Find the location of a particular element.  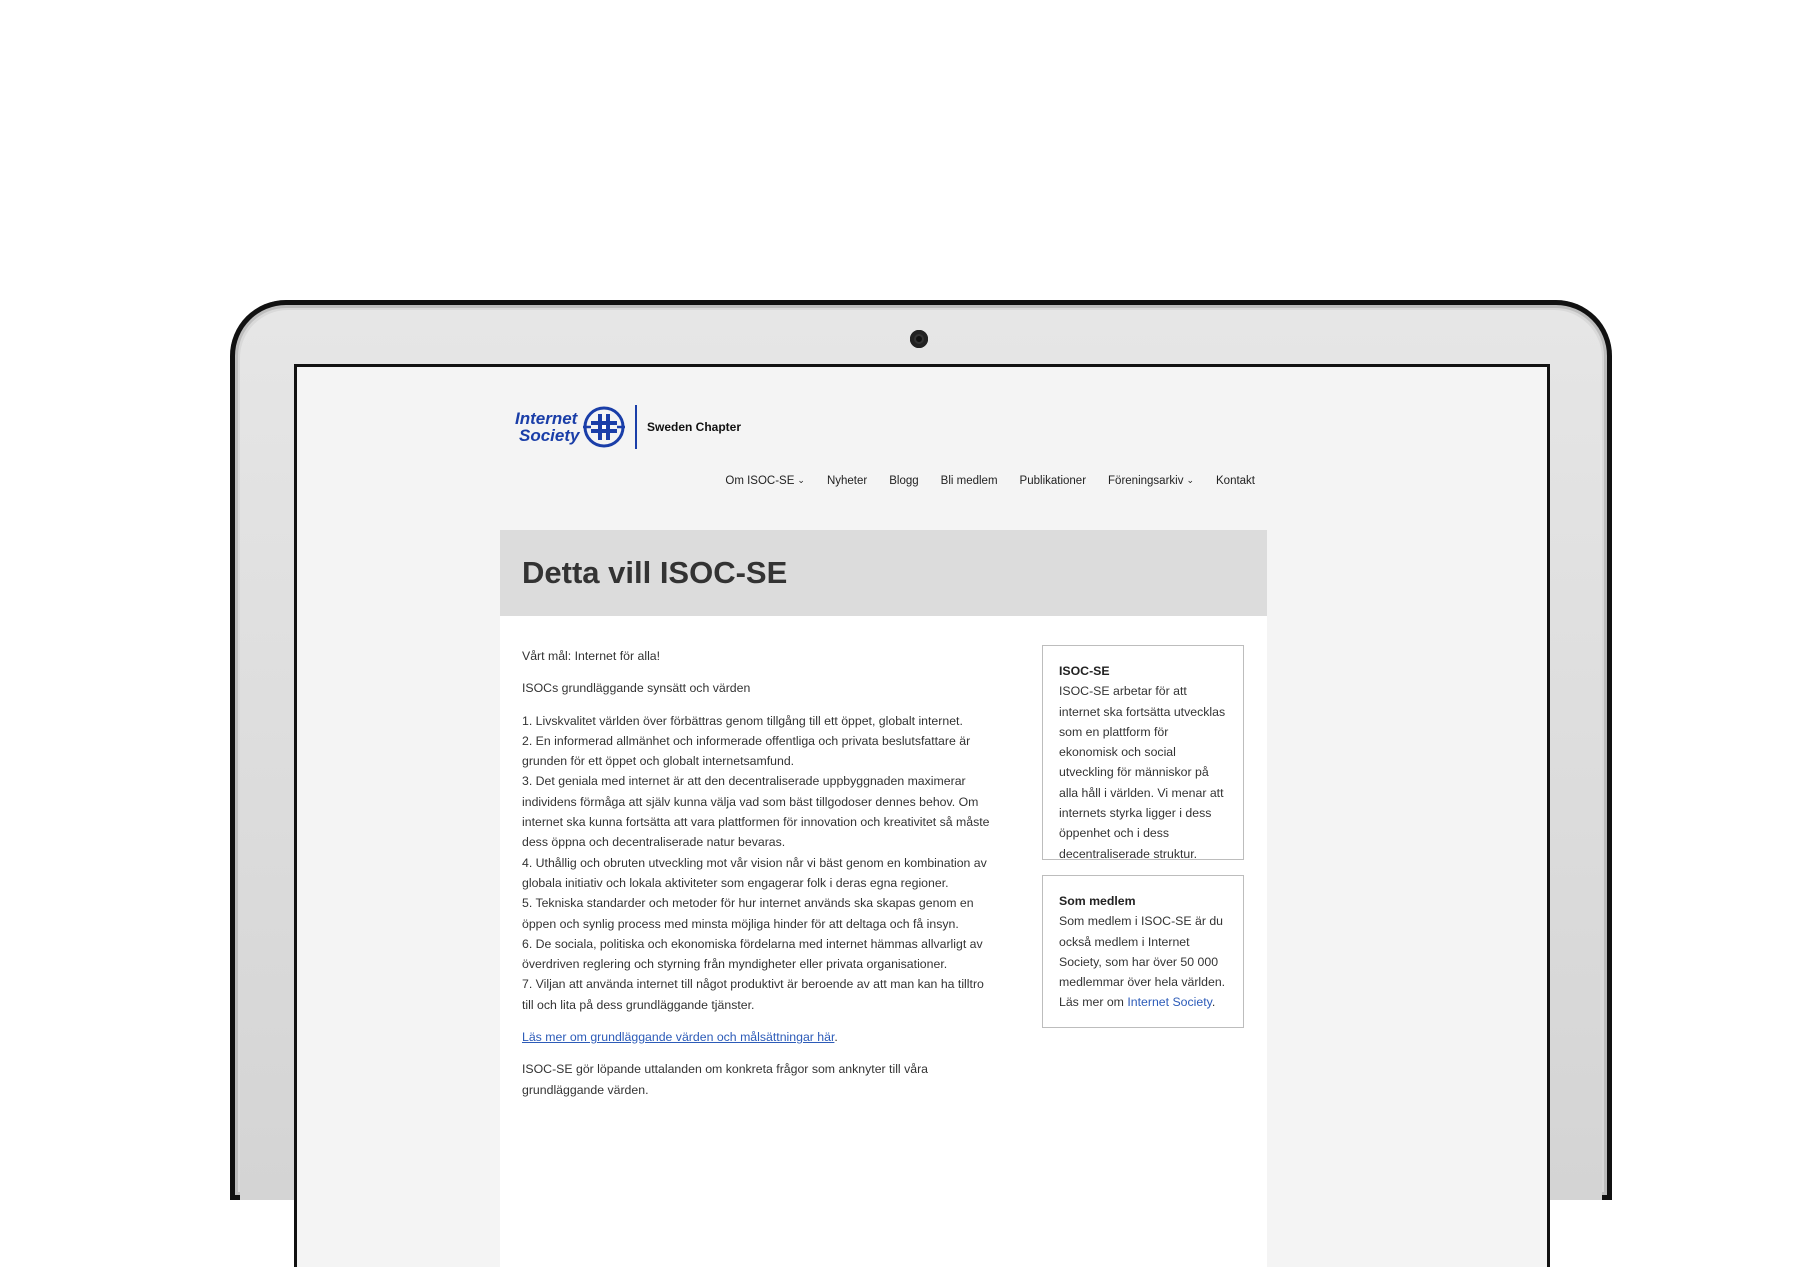

nav-label: Blogg is located at coordinates (904, 481).